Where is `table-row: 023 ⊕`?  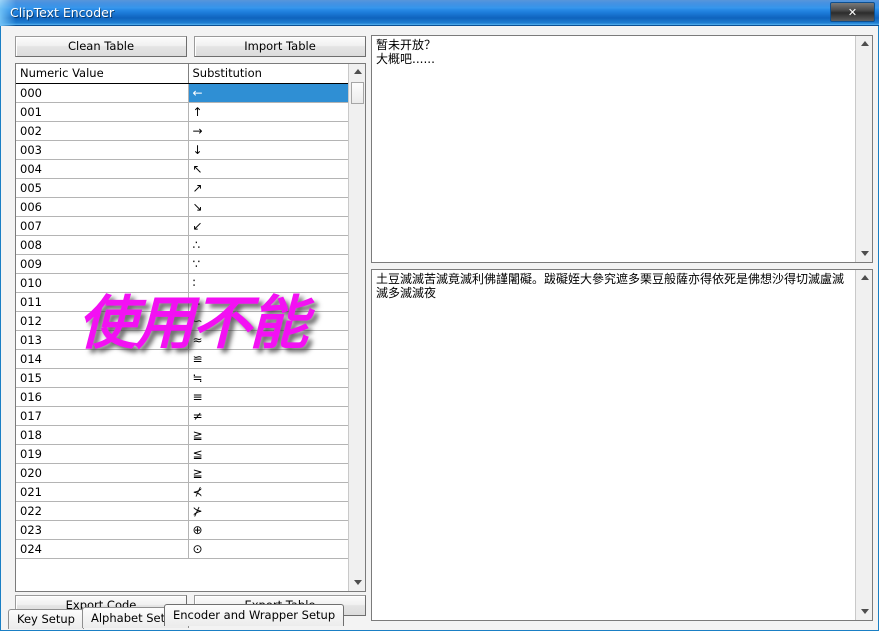
table-row: 023 ⊕ is located at coordinates (183, 530).